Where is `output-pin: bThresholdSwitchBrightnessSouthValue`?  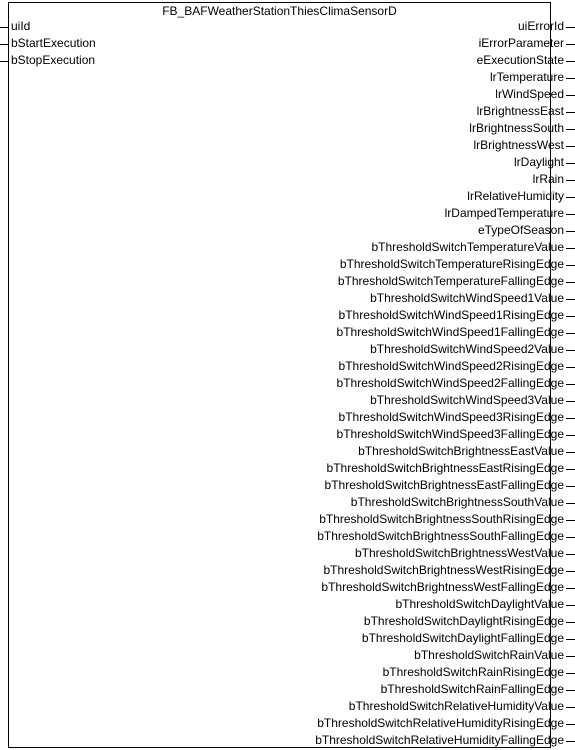 output-pin: bThresholdSwitchBrightnessSouthValue is located at coordinates (463, 502).